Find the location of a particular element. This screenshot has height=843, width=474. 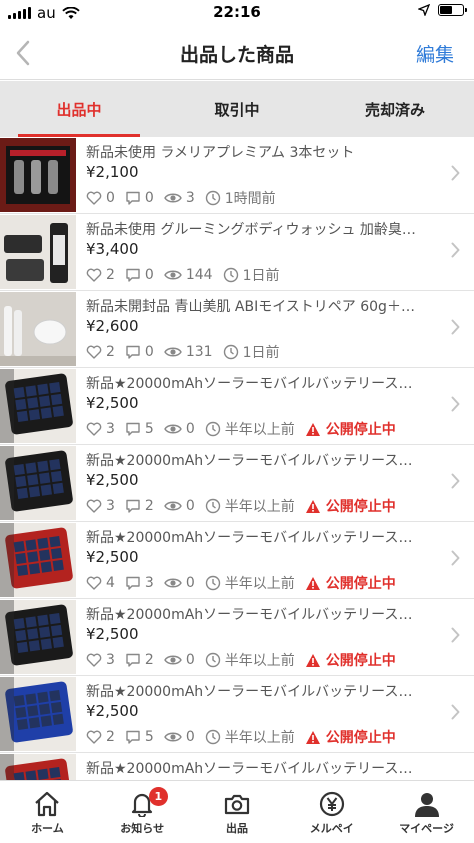

location-arrow-icon is located at coordinates (424, 10).